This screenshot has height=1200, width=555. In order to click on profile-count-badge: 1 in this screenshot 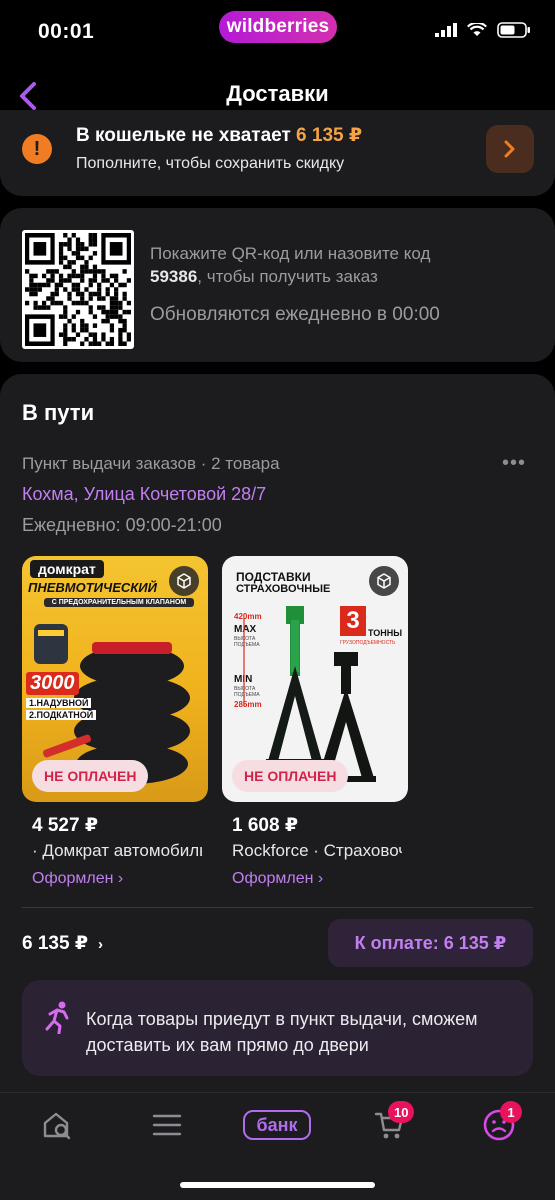, I will do `click(511, 1112)`.